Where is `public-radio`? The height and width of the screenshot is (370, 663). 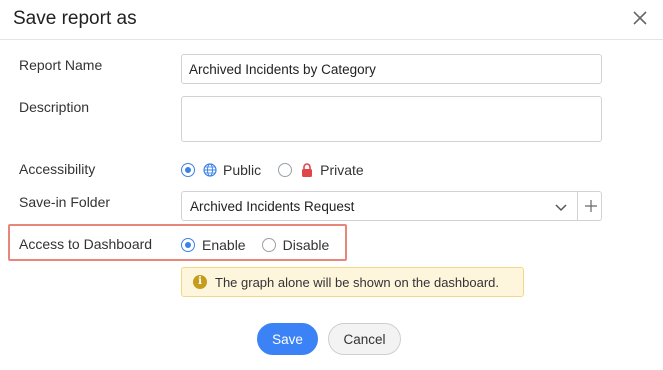
public-radio is located at coordinates (188, 170).